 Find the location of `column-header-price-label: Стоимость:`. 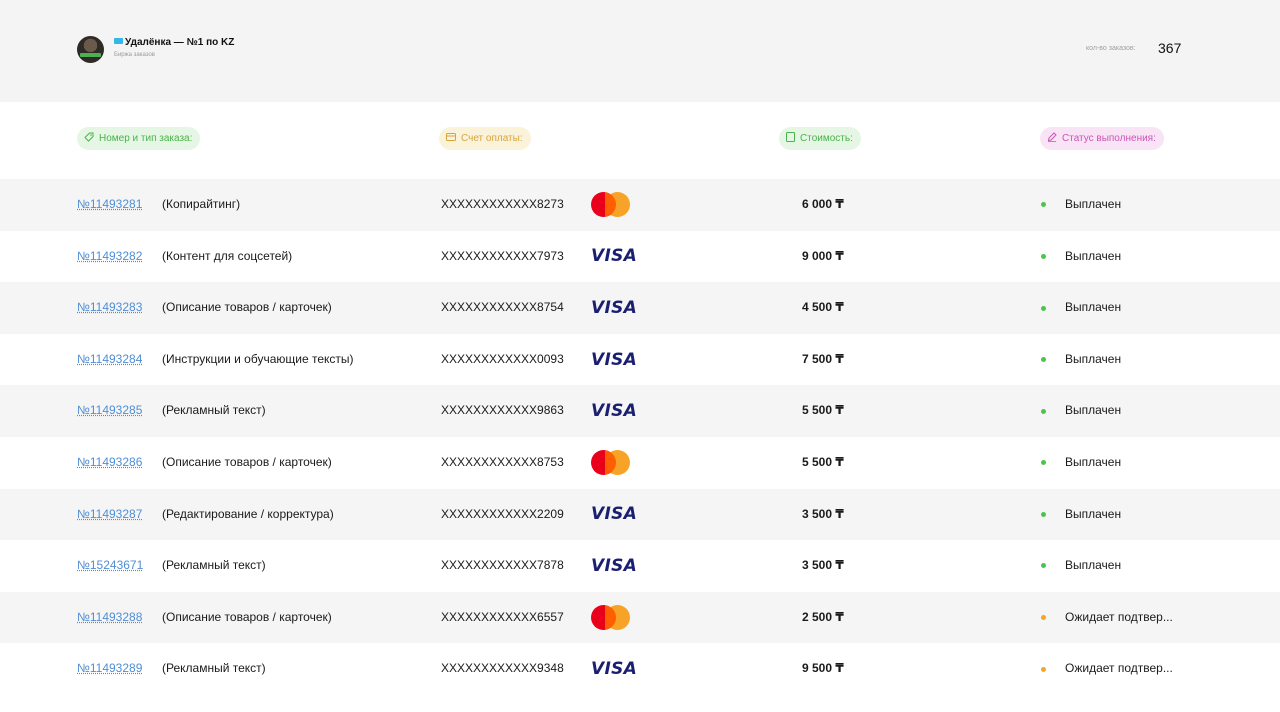

column-header-price-label: Стоимость: is located at coordinates (826, 138).